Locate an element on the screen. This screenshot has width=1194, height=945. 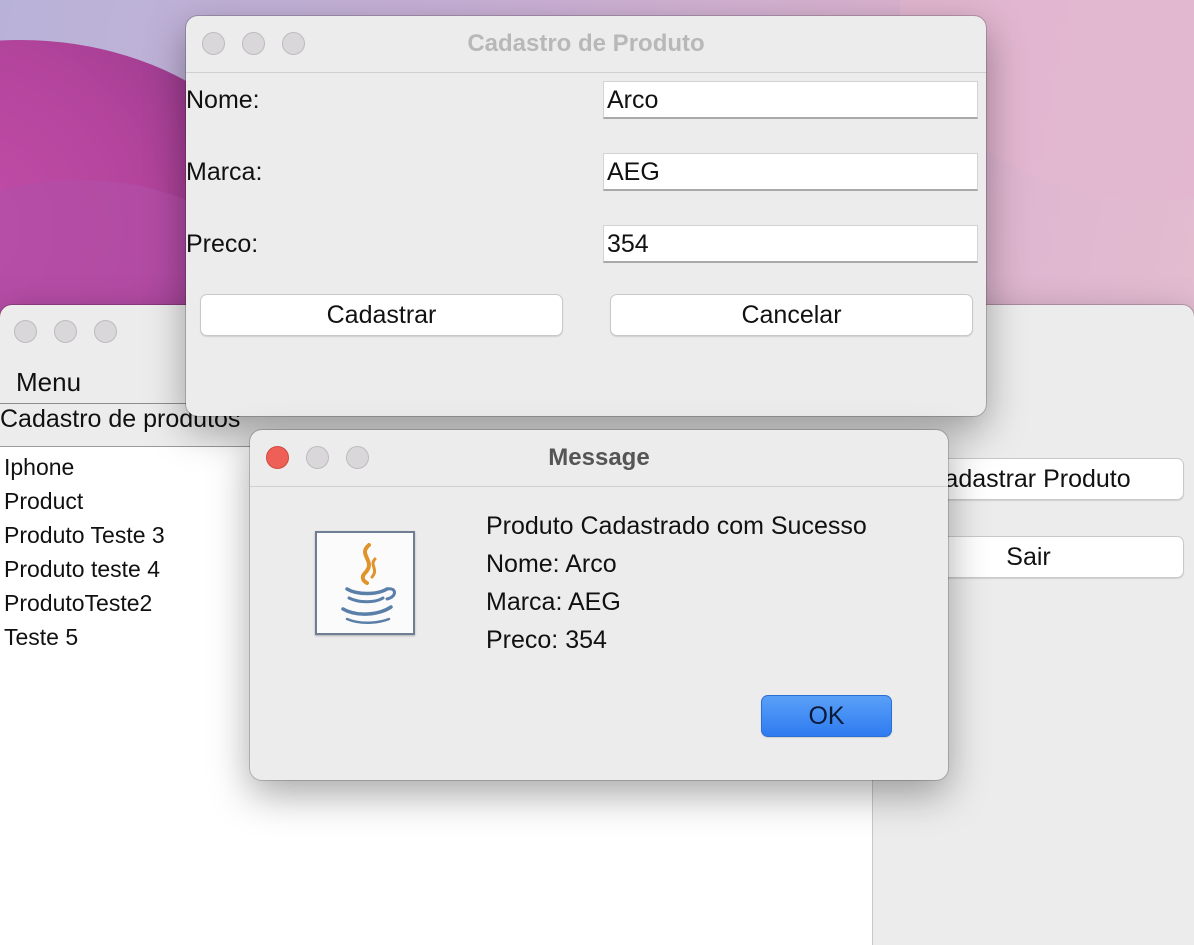
form-window-titlebar: Cadastro de Produto is located at coordinates (586, 44).